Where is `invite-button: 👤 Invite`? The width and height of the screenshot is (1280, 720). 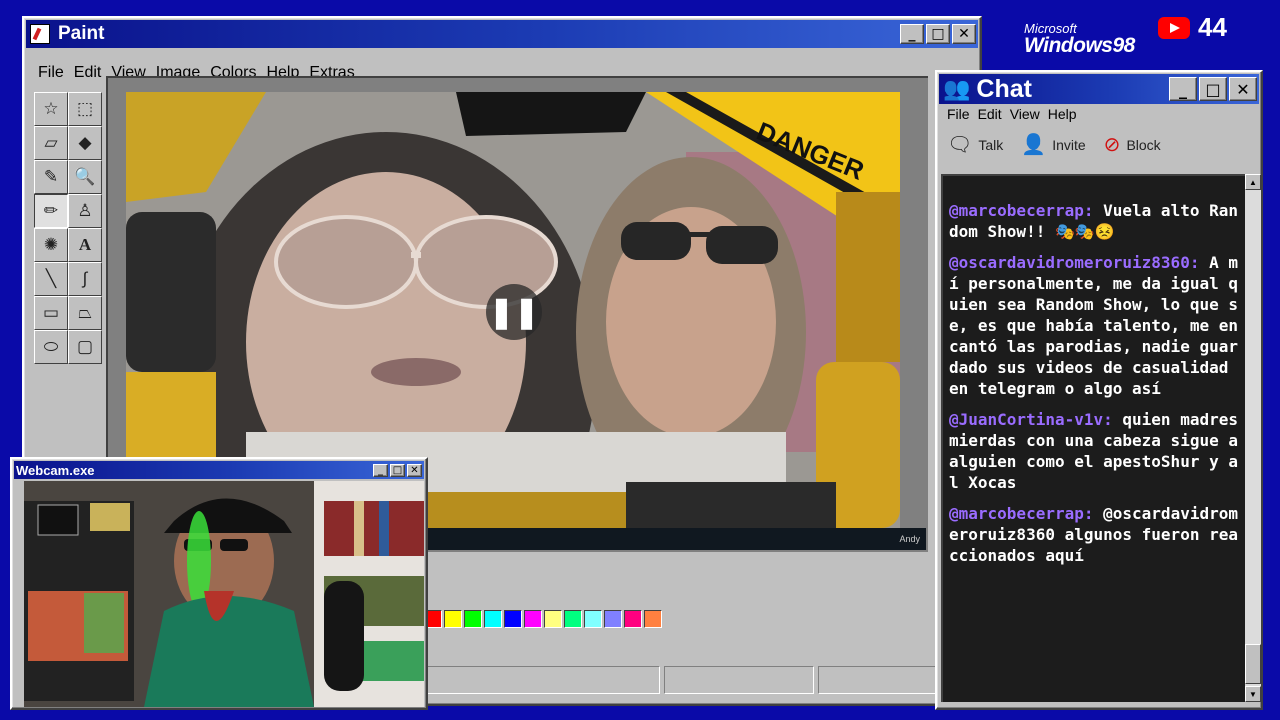 invite-button: 👤 Invite is located at coordinates (1053, 144).